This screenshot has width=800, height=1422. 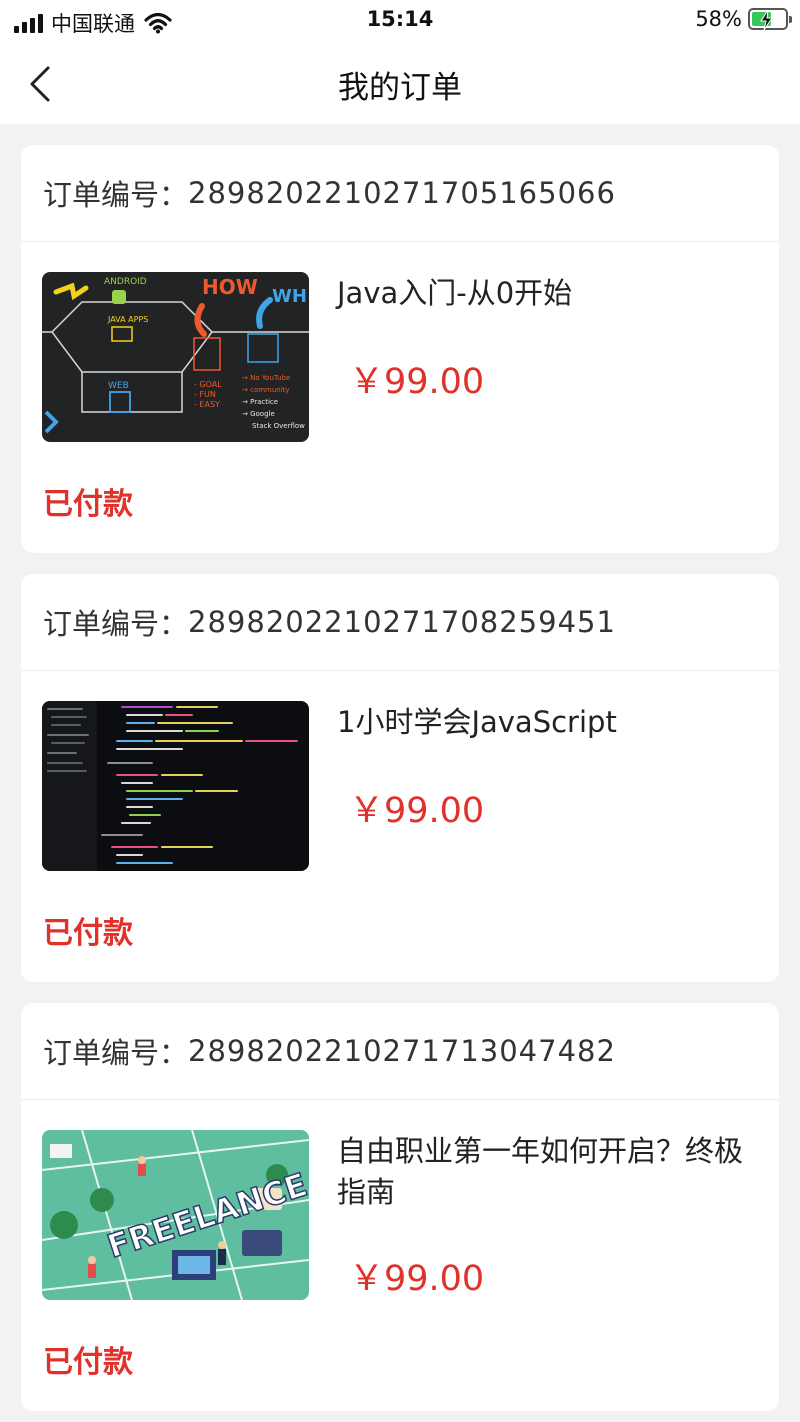 What do you see at coordinates (718, 19) in the screenshot?
I see `battery-percent: 58%` at bounding box center [718, 19].